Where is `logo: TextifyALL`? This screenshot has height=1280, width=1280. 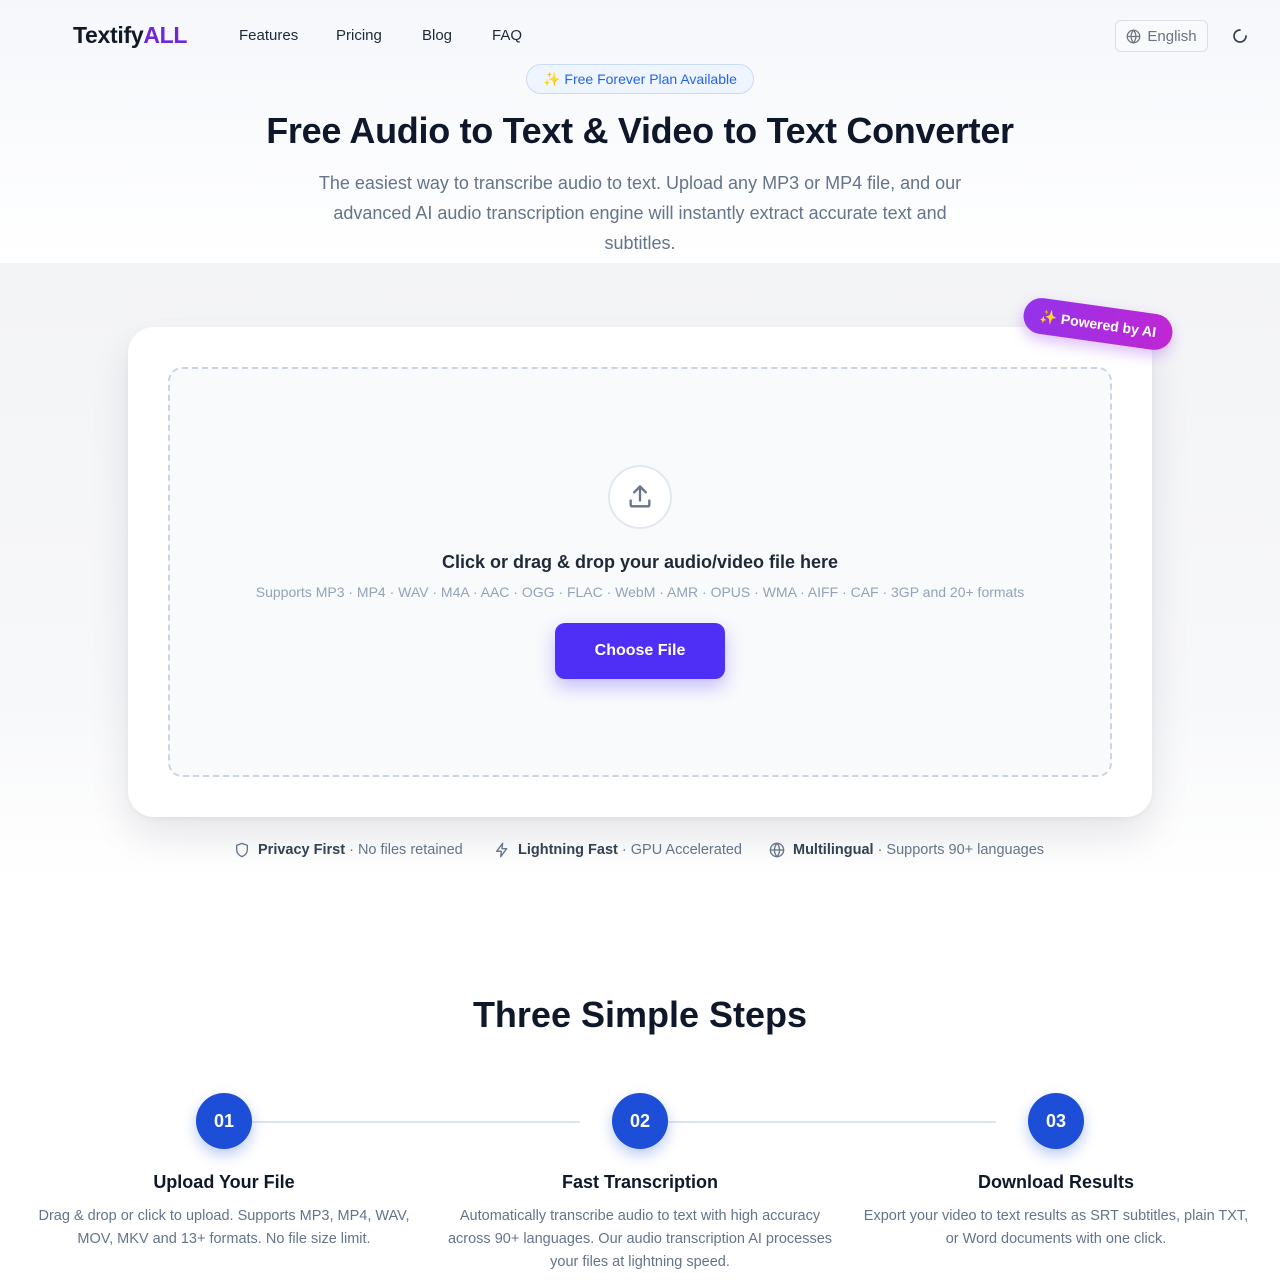 logo: TextifyALL is located at coordinates (130, 35).